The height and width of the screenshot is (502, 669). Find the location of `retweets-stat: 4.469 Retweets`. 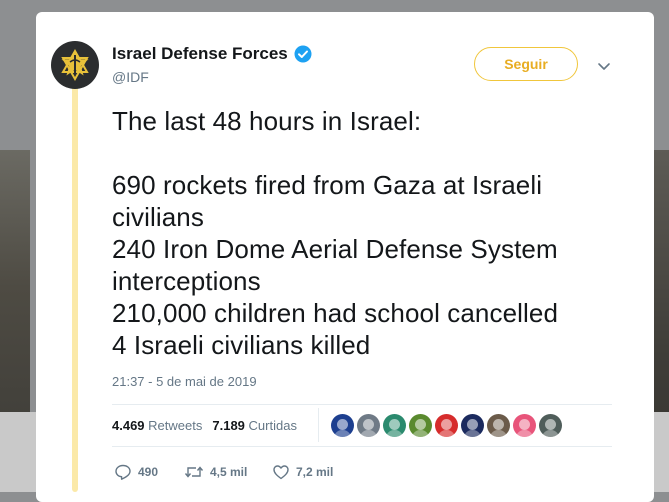

retweets-stat: 4.469 Retweets is located at coordinates (157, 425).